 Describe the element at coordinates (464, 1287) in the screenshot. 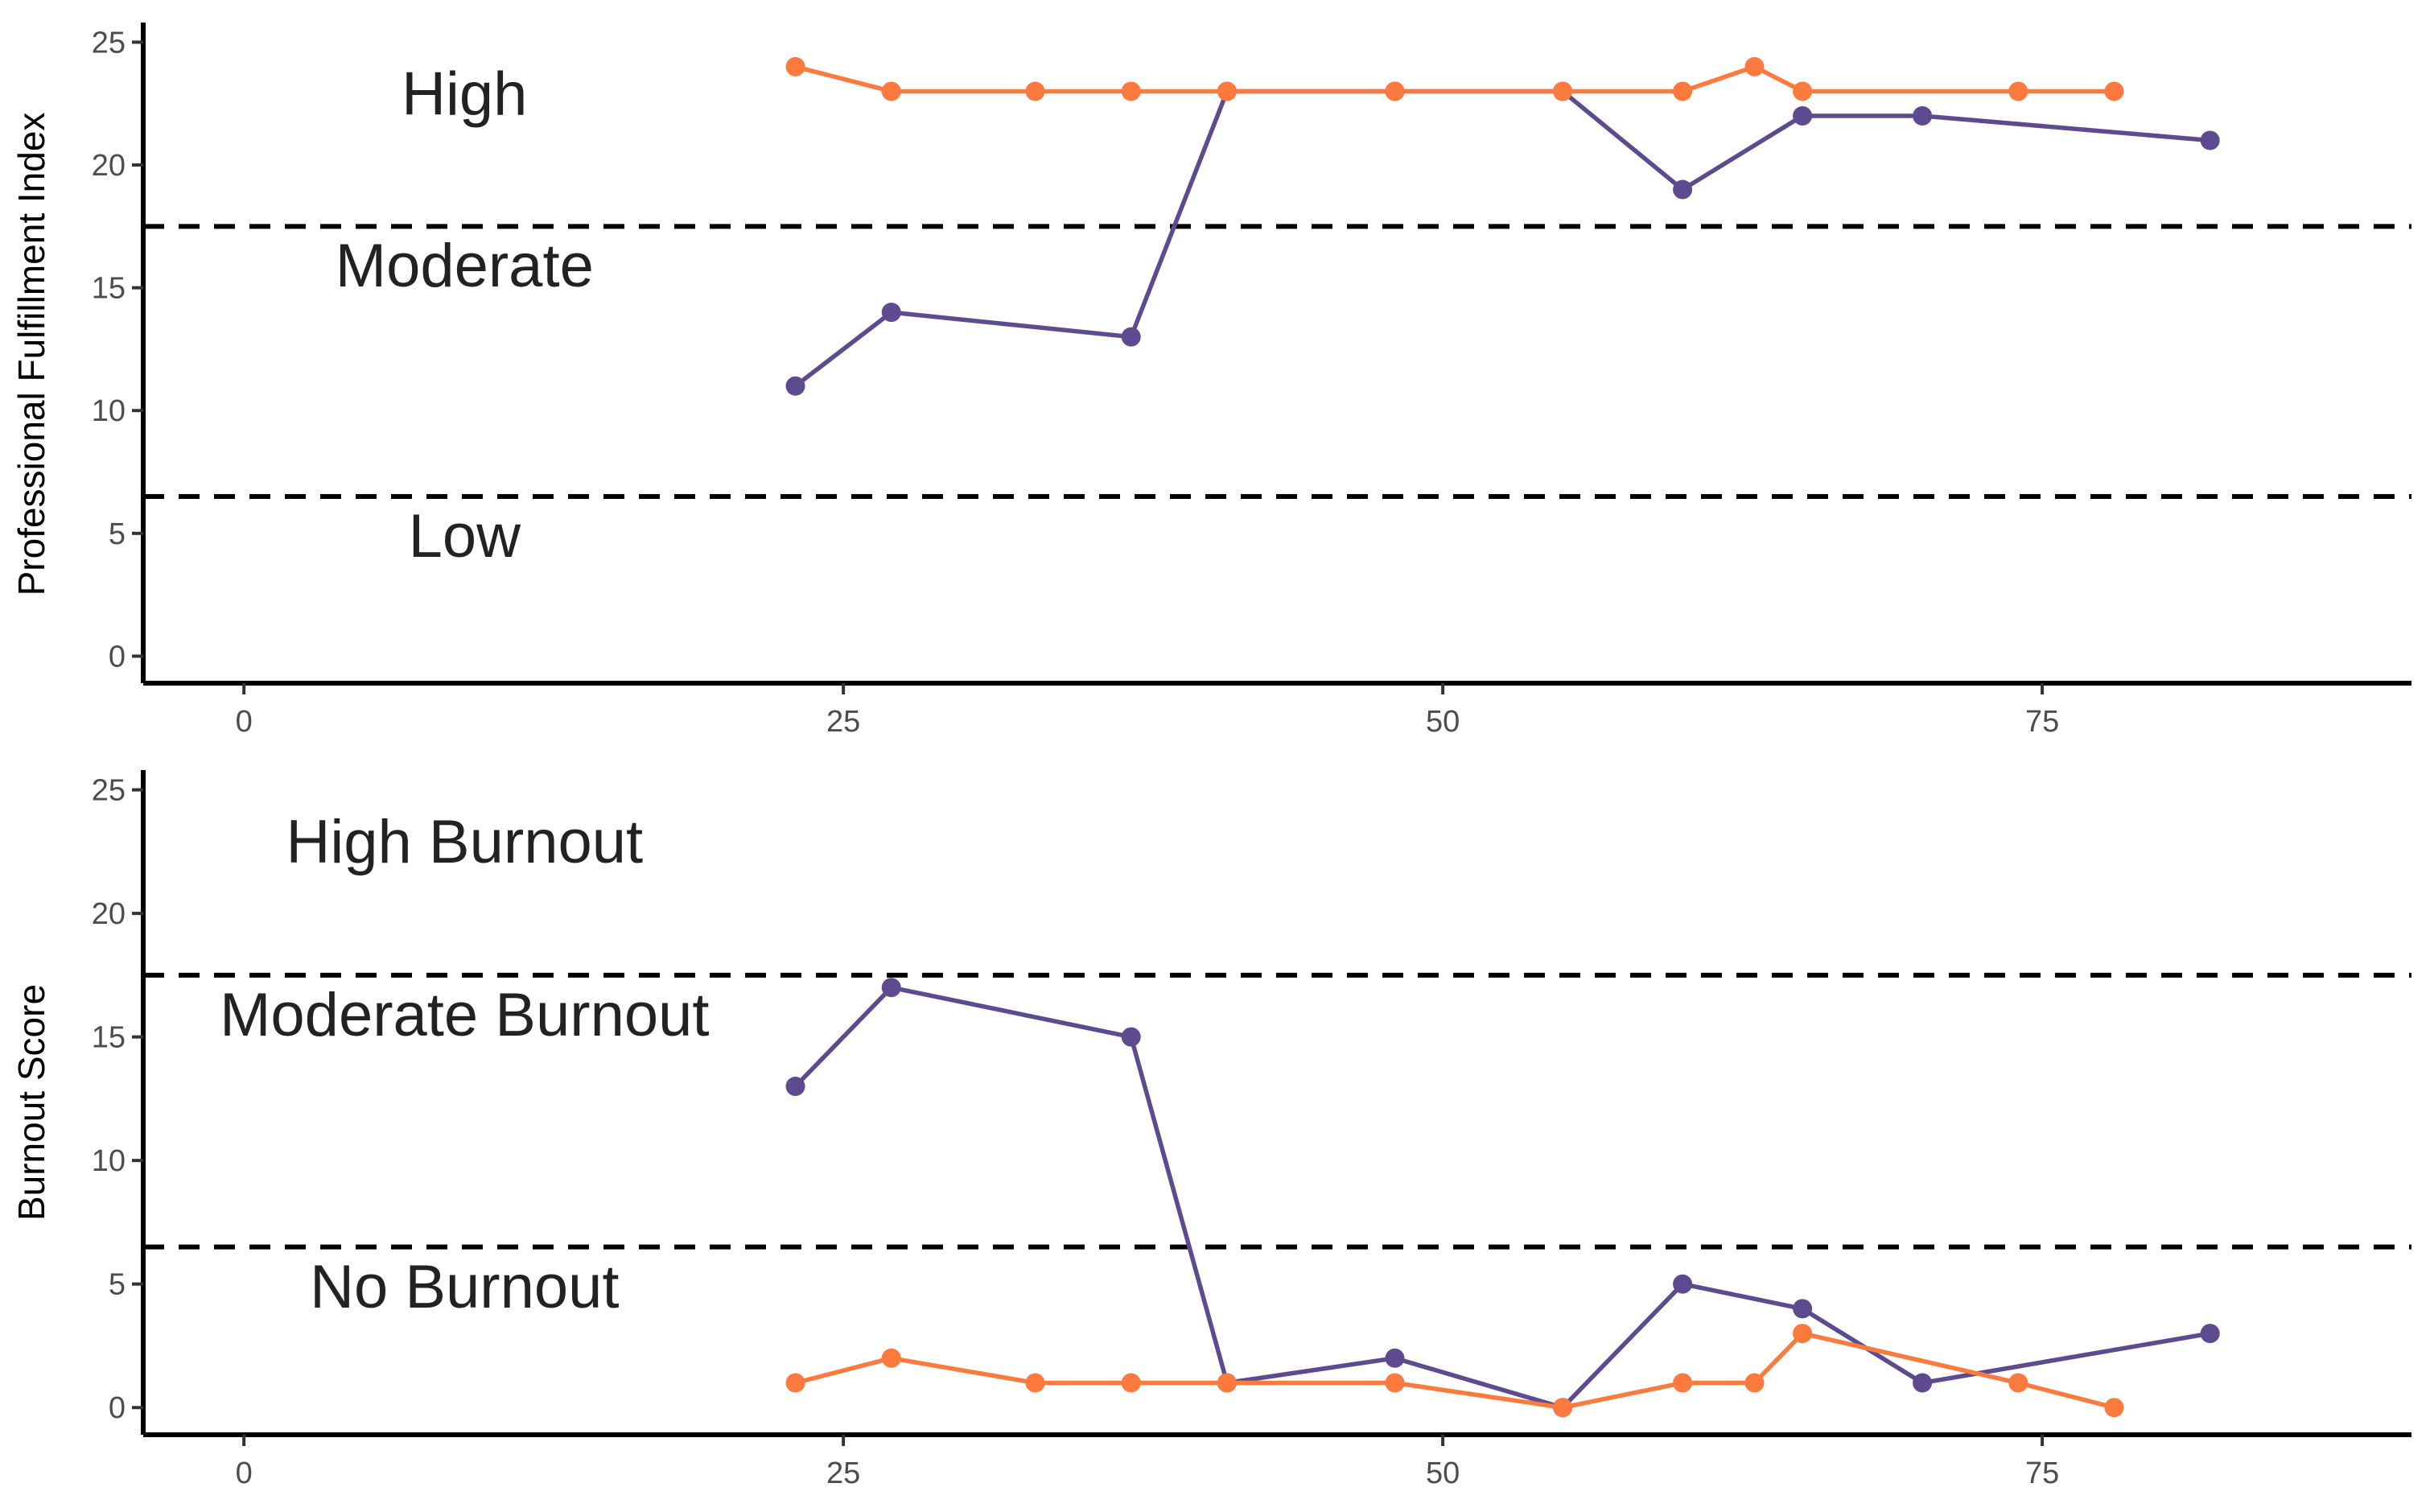

I see `zone-label: No Burnout` at that location.